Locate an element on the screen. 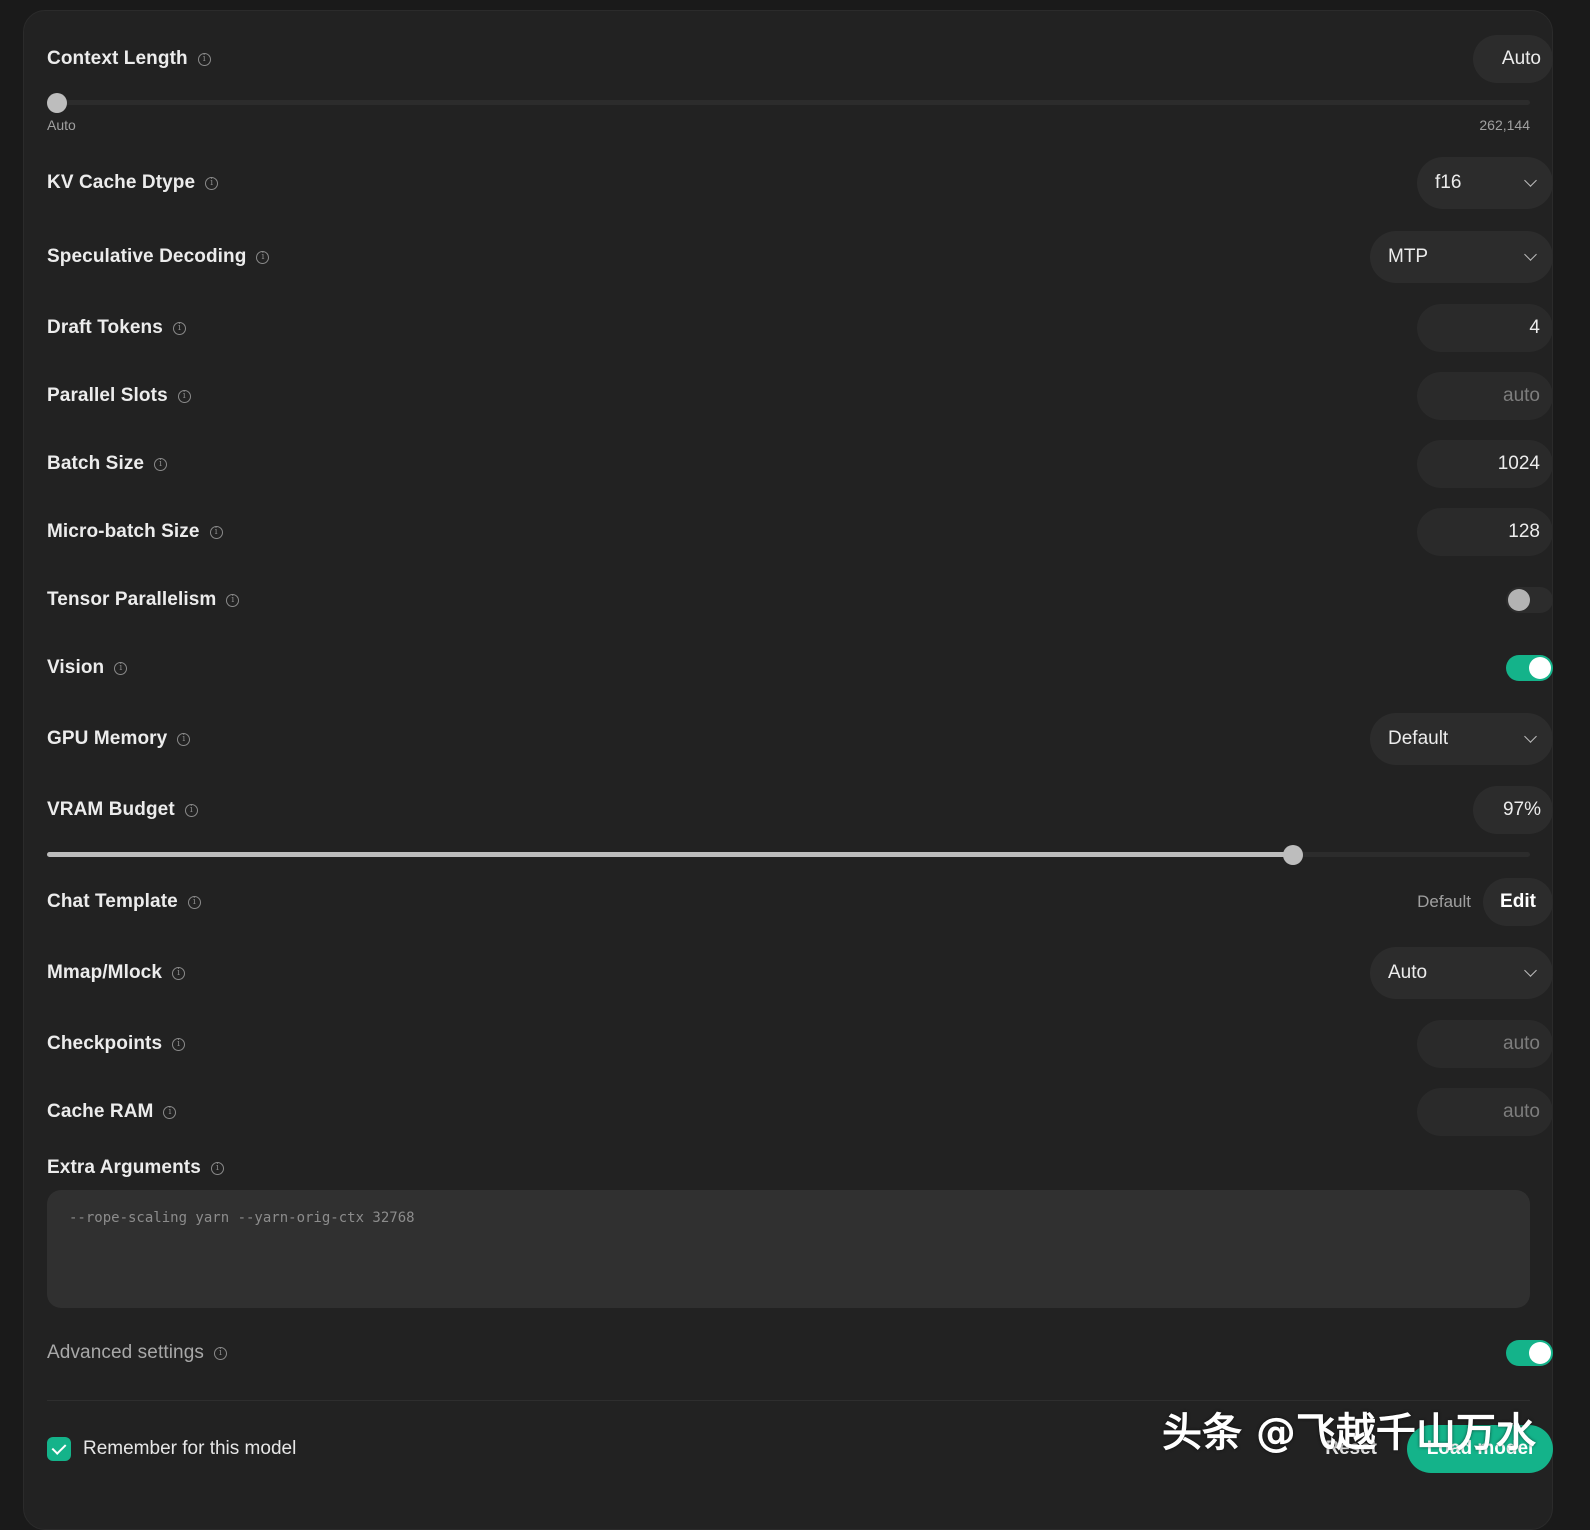  draft-tokens-label: Draft Tokens is located at coordinates (105, 327).